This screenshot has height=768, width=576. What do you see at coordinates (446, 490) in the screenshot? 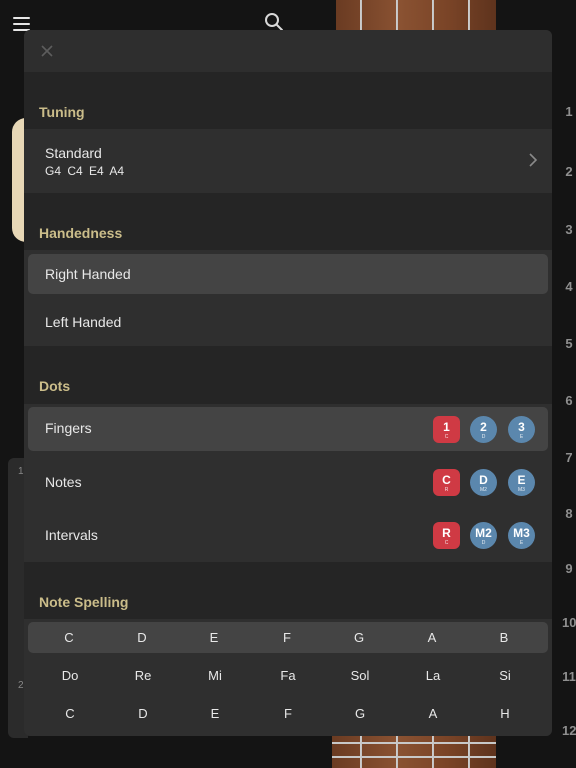
I see `badge-sub: R` at bounding box center [446, 490].